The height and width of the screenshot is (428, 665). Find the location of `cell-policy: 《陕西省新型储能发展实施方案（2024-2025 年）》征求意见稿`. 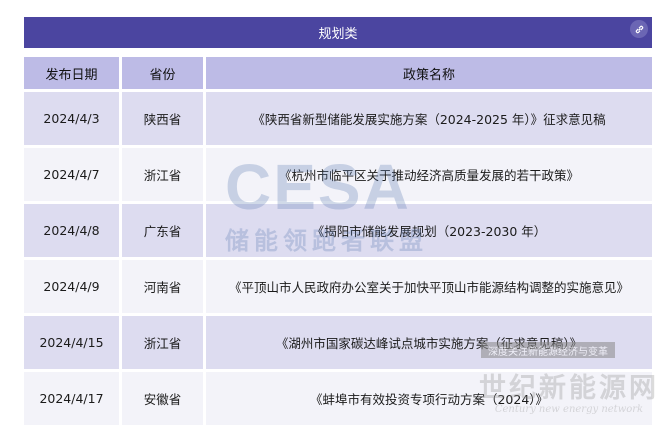

cell-policy: 《陕西省新型储能发展实施方案（2024-2025 年）》征求意见稿 is located at coordinates (429, 118).